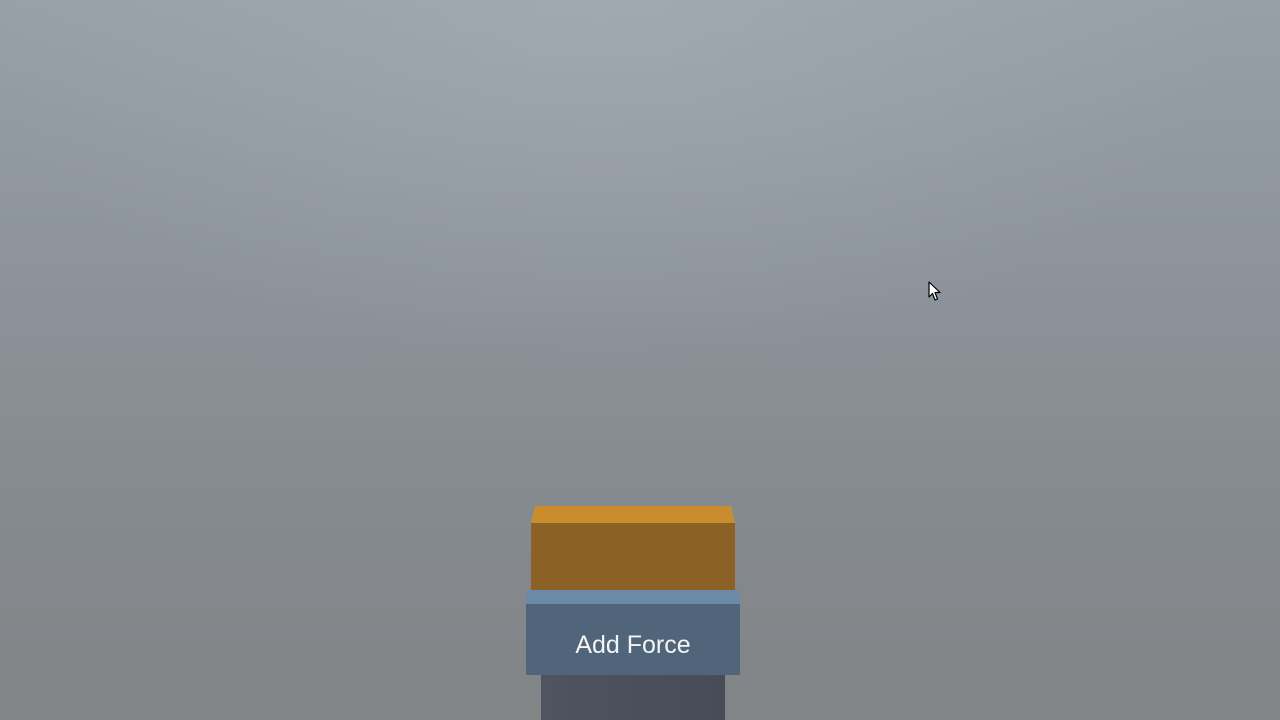 The image size is (1280, 720). I want to click on orange-box-front-face, so click(633, 556).